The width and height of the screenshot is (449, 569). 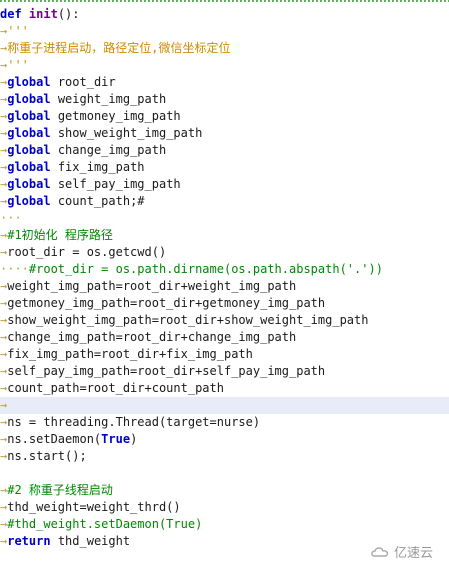 What do you see at coordinates (115, 388) in the screenshot?
I see `code-token: count_path=root_dir+count_path` at bounding box center [115, 388].